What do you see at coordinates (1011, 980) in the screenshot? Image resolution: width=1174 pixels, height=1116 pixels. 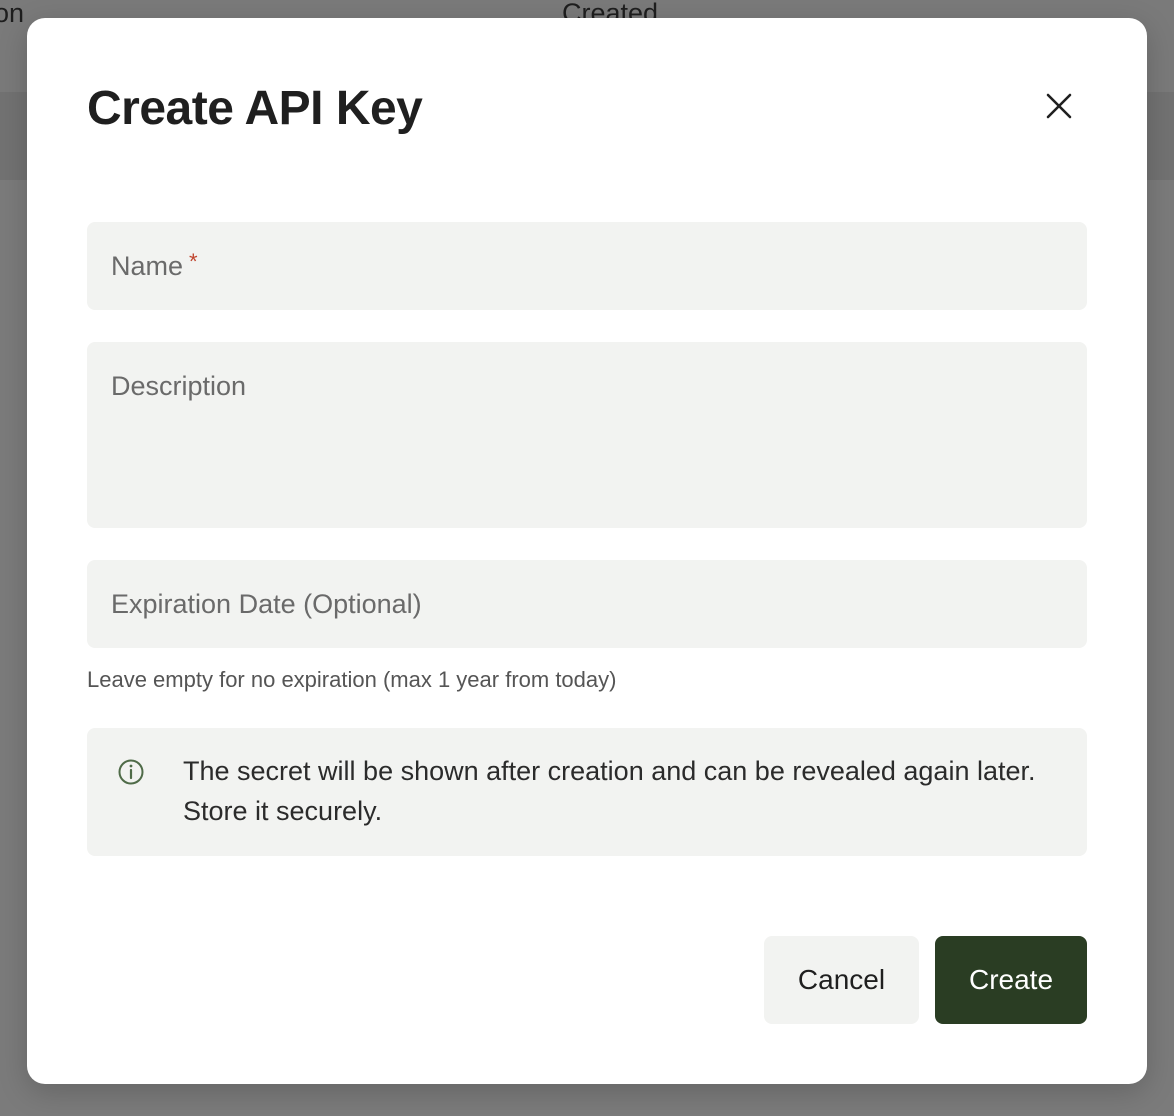 I see `create-button: Create` at bounding box center [1011, 980].